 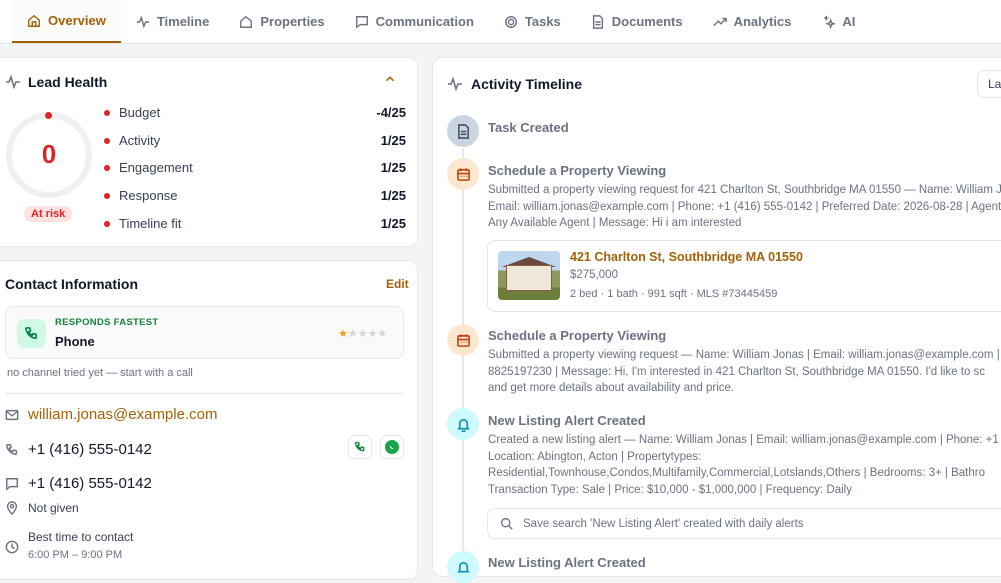 What do you see at coordinates (183, 21) in the screenshot?
I see `tab-label: Timeline` at bounding box center [183, 21].